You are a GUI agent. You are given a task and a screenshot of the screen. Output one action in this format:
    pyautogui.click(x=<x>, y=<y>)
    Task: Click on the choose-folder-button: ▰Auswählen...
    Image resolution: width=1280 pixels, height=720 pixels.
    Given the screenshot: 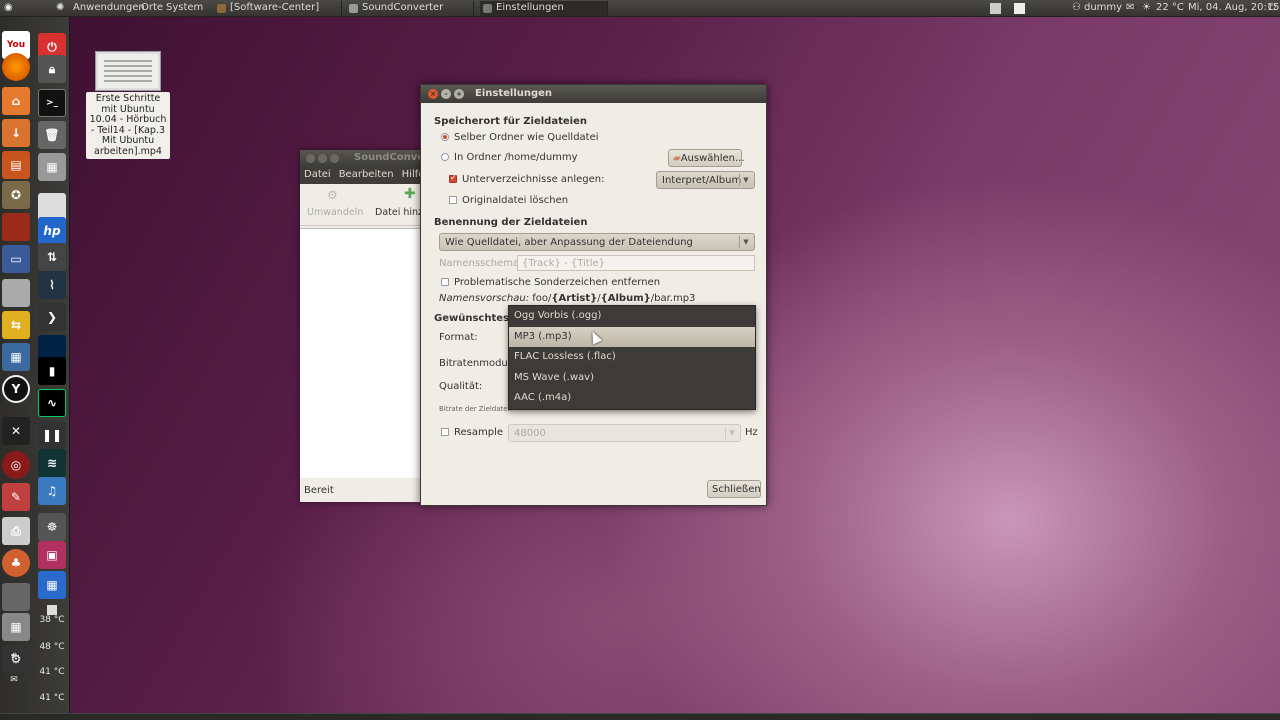 What is the action you would take?
    pyautogui.click(x=706, y=158)
    